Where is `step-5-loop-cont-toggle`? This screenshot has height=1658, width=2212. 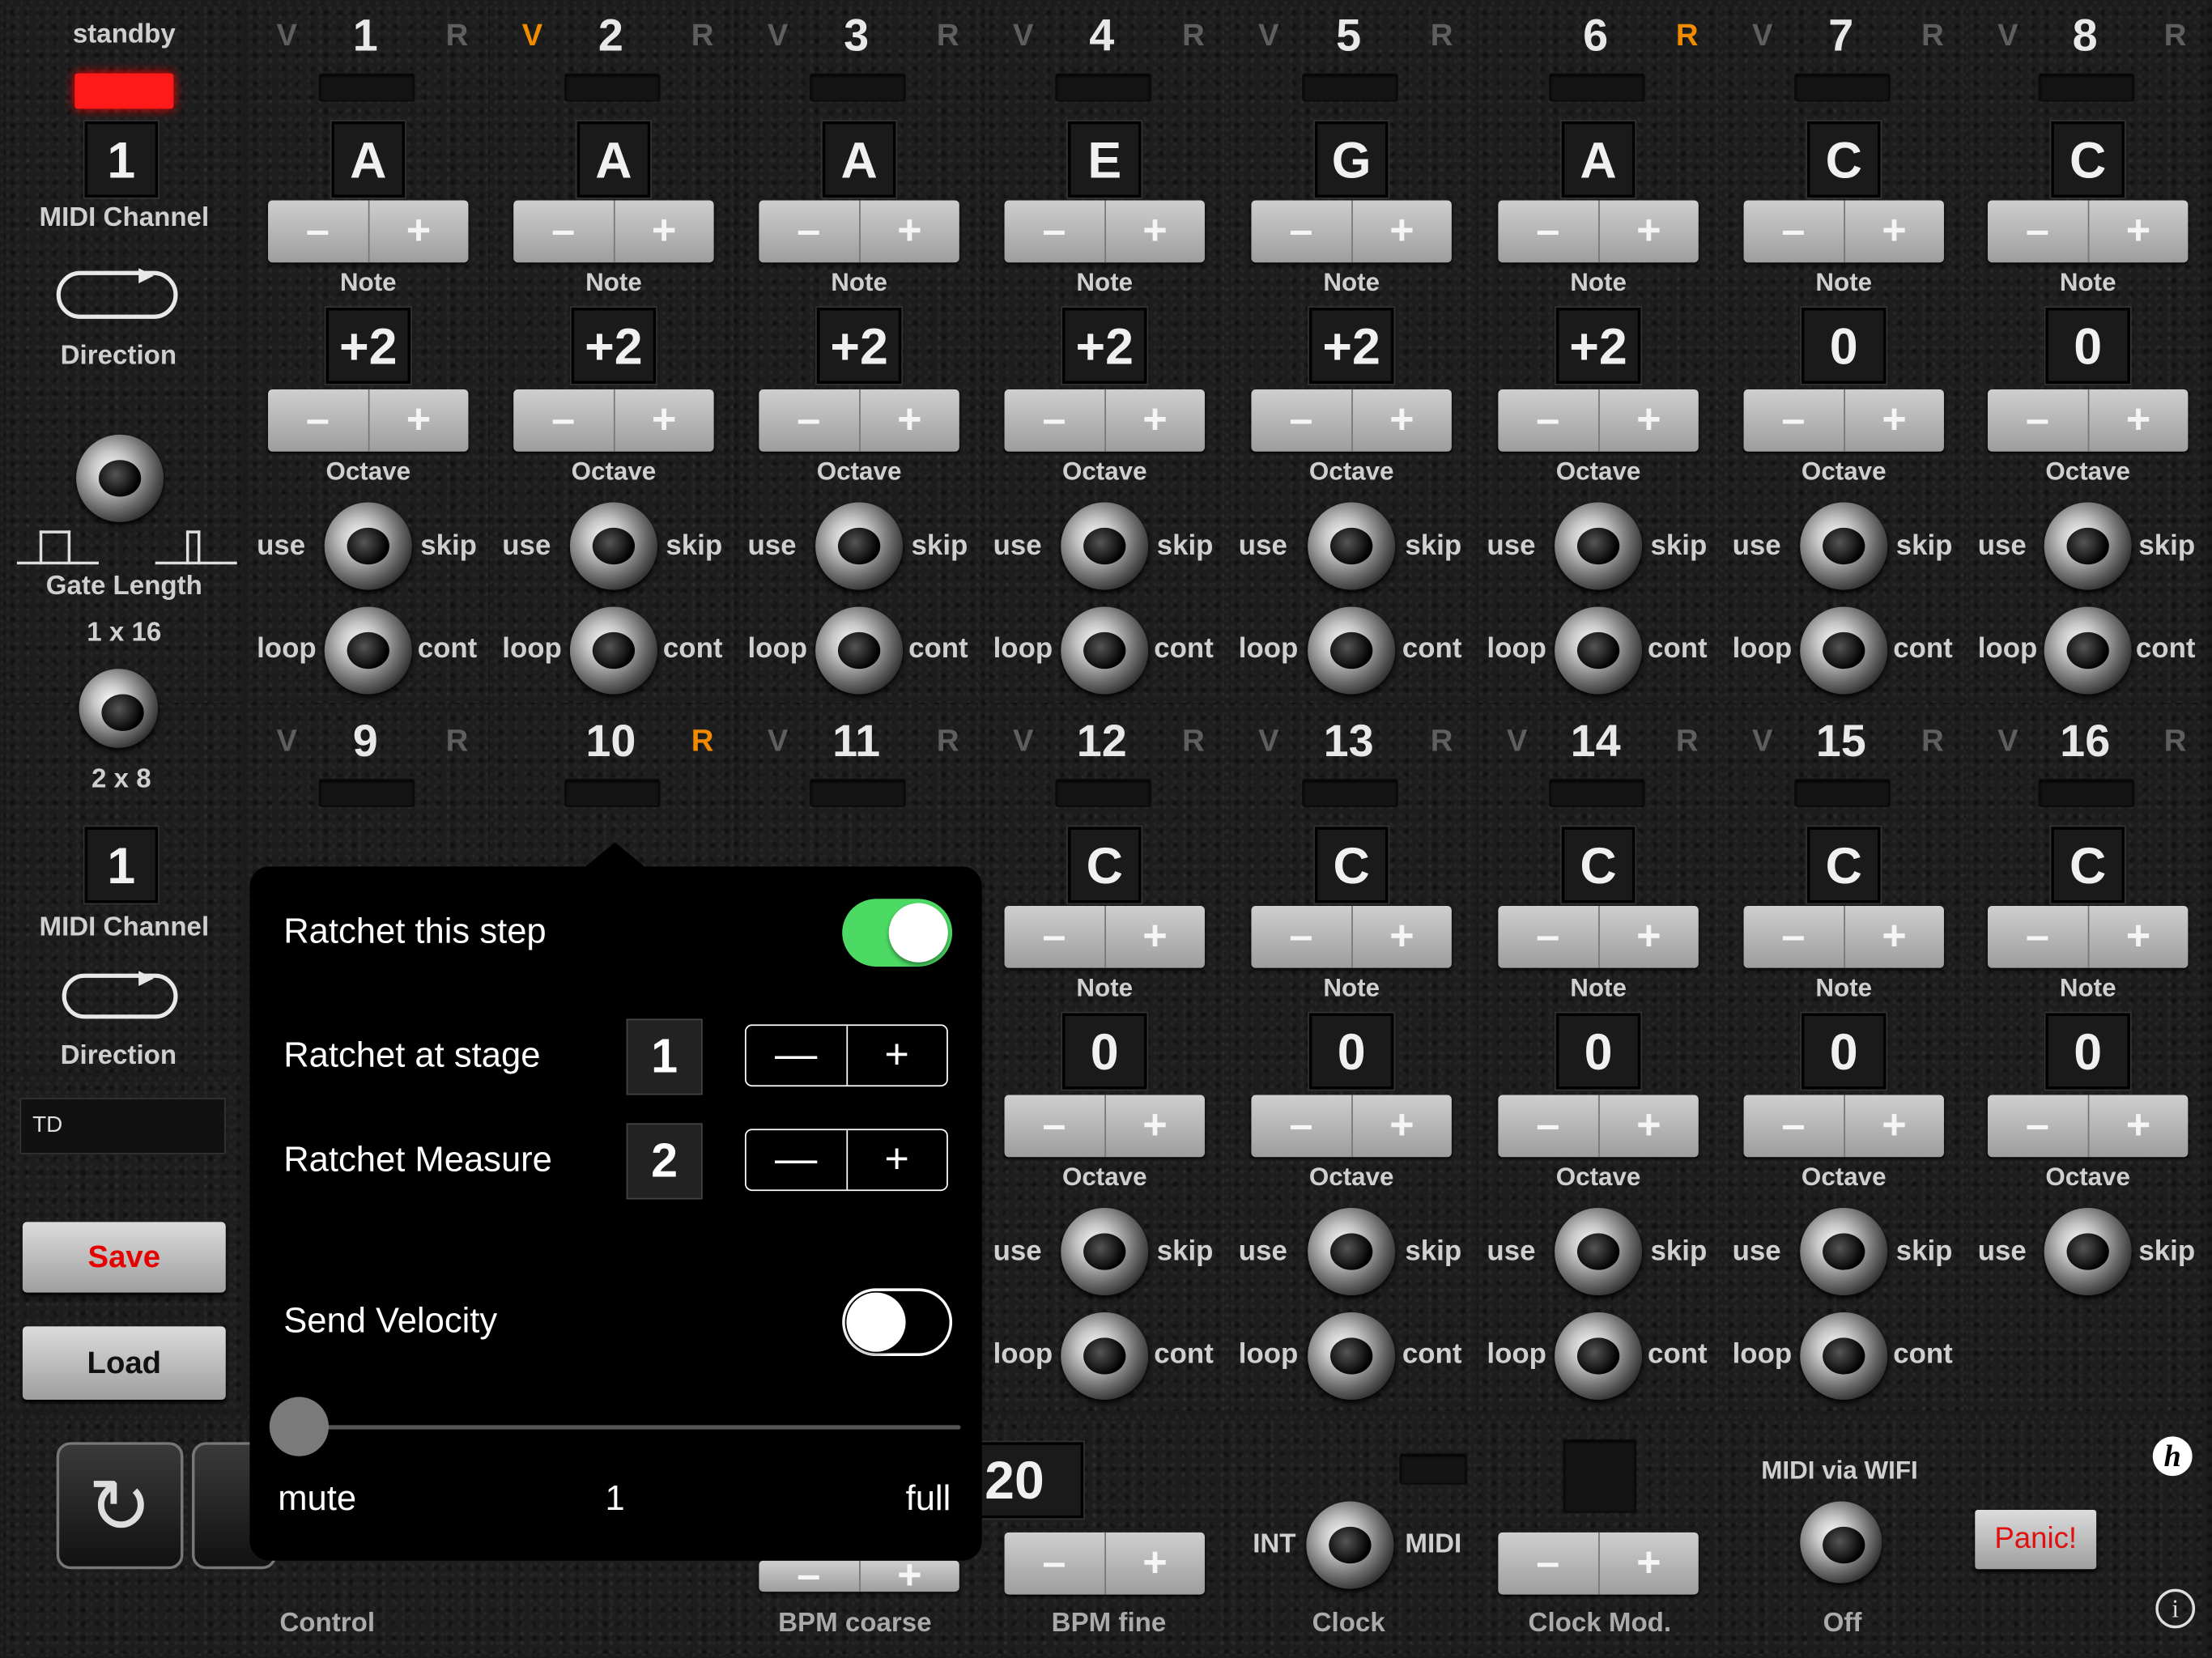
step-5-loop-cont-toggle is located at coordinates (1352, 650).